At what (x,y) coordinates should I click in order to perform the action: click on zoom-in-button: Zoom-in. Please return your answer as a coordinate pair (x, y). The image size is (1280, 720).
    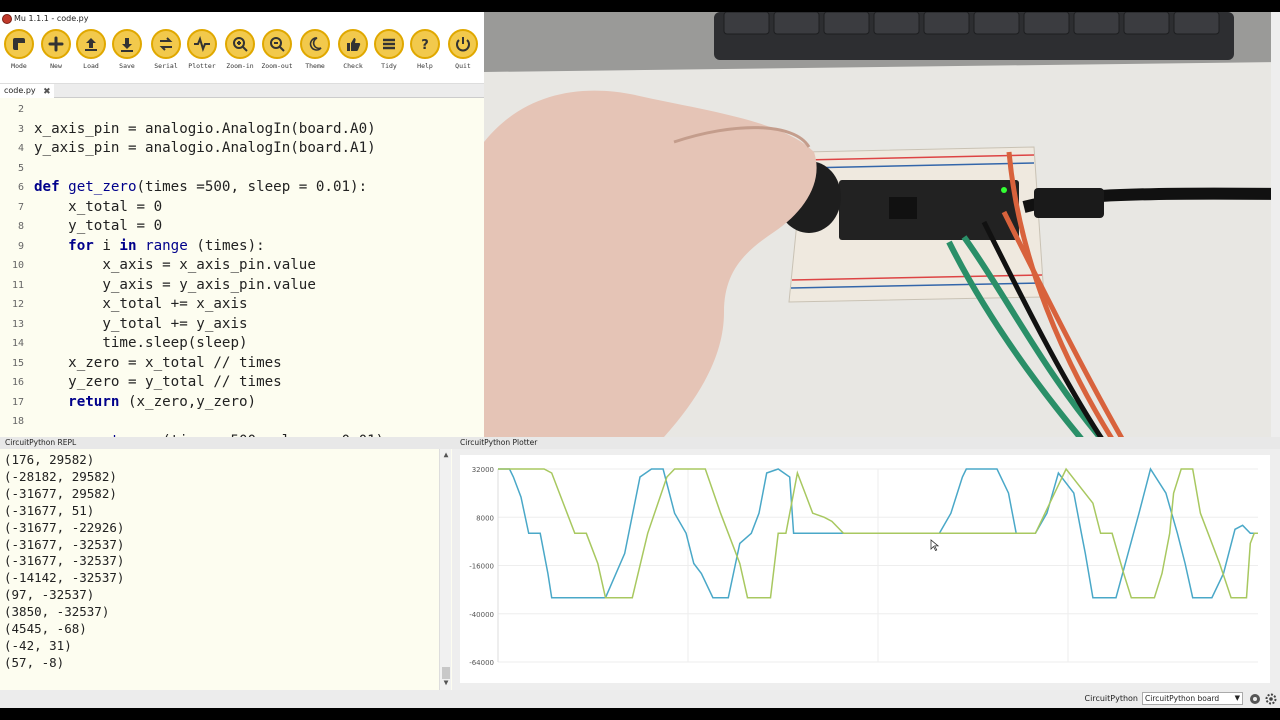
    Looking at the image, I should click on (240, 55).